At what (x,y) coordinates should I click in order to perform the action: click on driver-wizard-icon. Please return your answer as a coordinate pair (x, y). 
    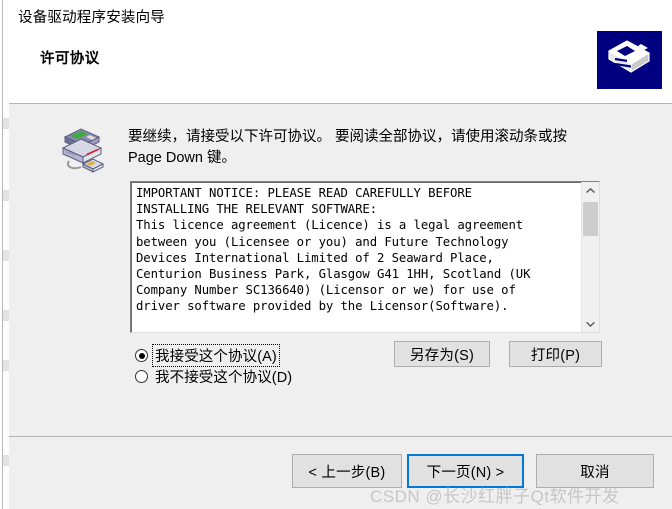
    Looking at the image, I should click on (629, 60).